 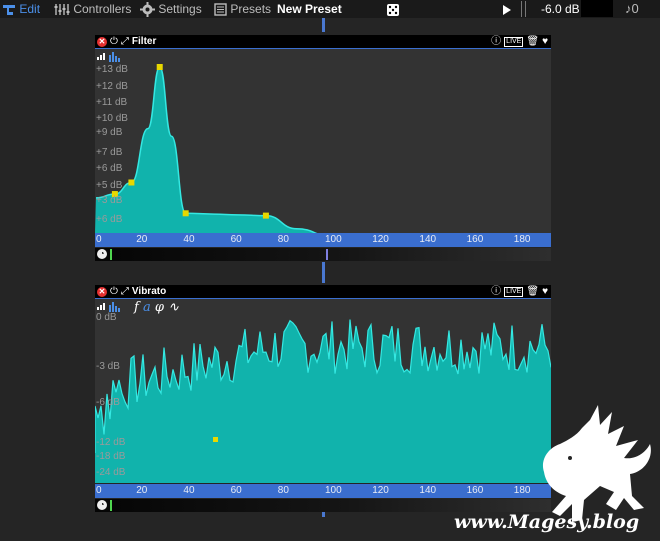 I want to click on x-tick-label: 180, so click(x=522, y=239).